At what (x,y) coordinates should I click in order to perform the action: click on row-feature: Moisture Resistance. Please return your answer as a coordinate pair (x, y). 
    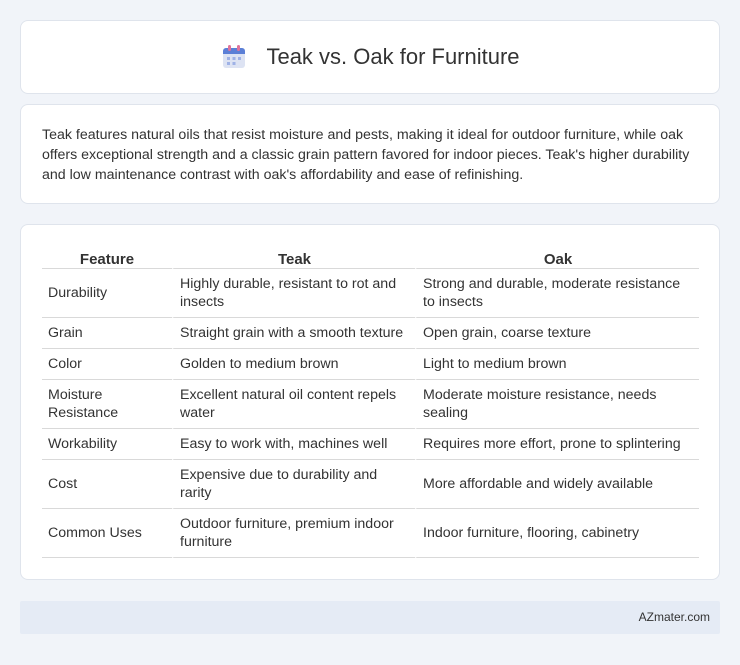
    Looking at the image, I should click on (107, 404).